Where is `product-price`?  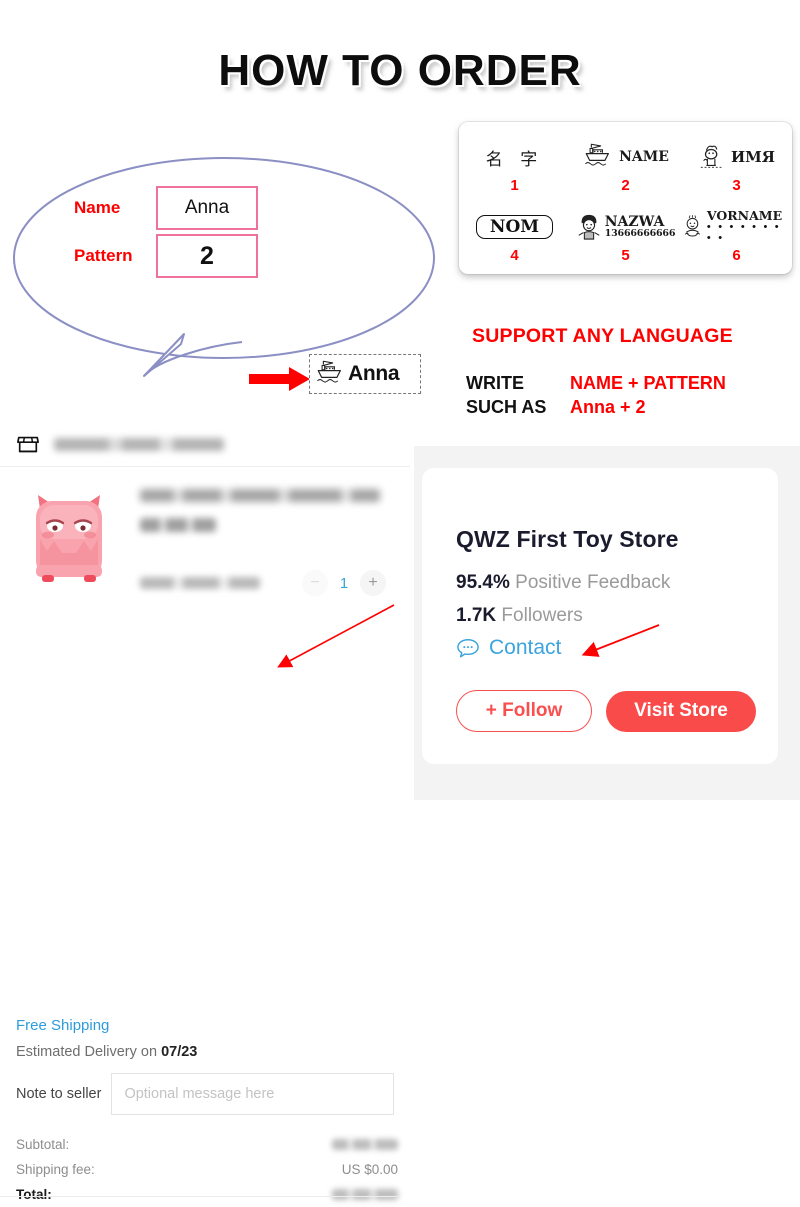 product-price is located at coordinates (178, 525).